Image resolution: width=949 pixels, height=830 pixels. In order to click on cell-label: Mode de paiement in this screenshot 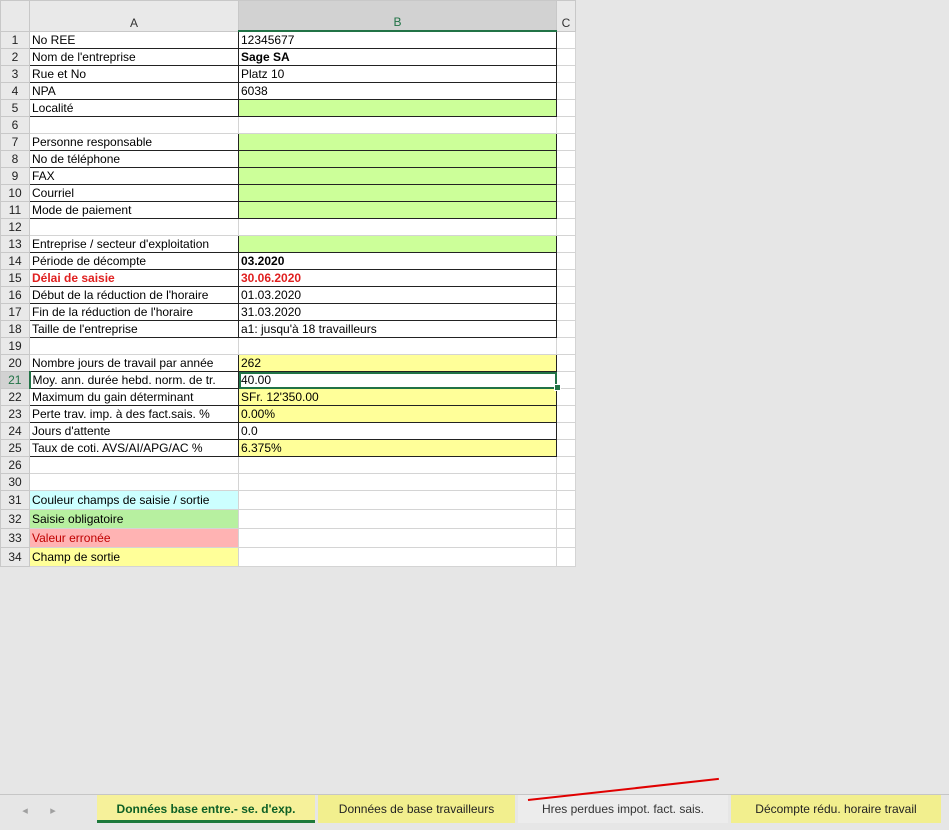, I will do `click(134, 210)`.